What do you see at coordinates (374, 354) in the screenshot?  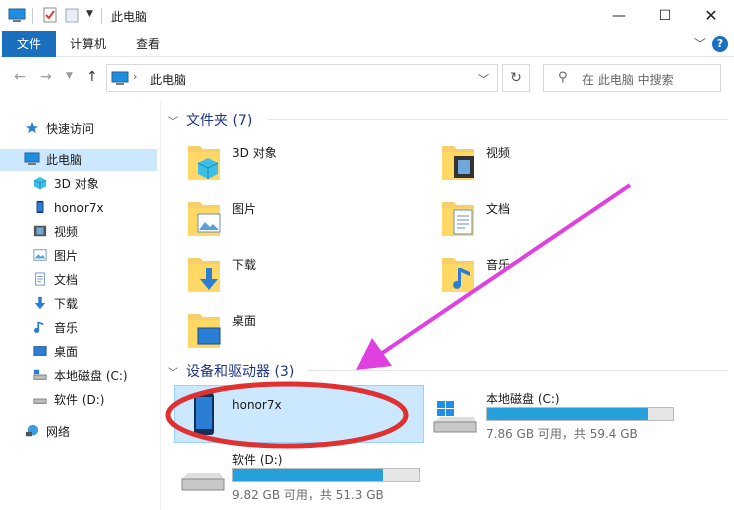 I see `annotation-arrowhead` at bounding box center [374, 354].